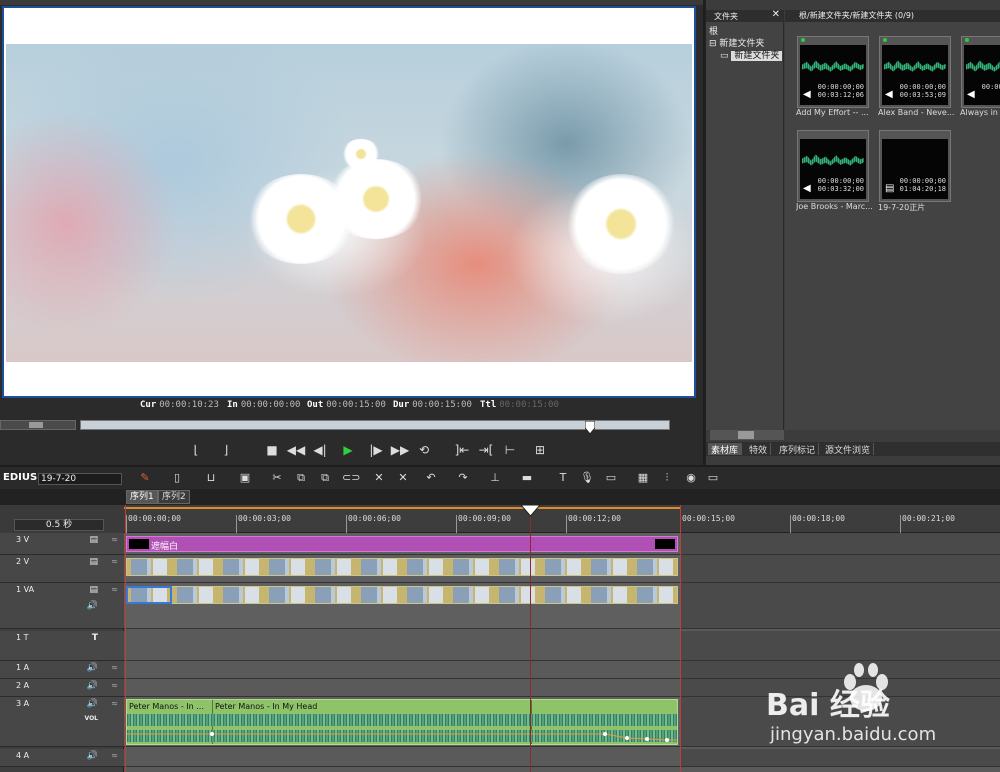 This screenshot has height=772, width=1000. I want to click on clip-tc-dur: 00:03:53;09, so click(922, 95).